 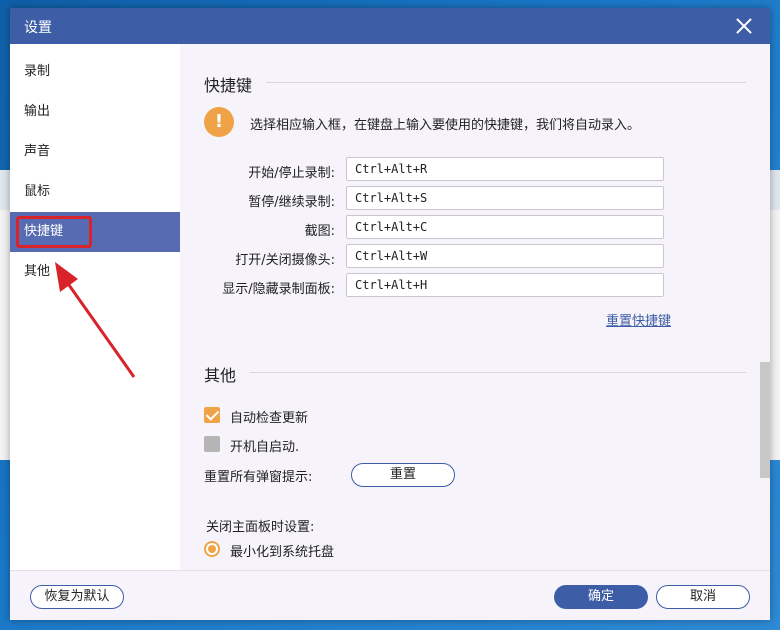 What do you see at coordinates (505, 227) in the screenshot?
I see `shortcut-input-screenshot: Ctrl+Alt+C` at bounding box center [505, 227].